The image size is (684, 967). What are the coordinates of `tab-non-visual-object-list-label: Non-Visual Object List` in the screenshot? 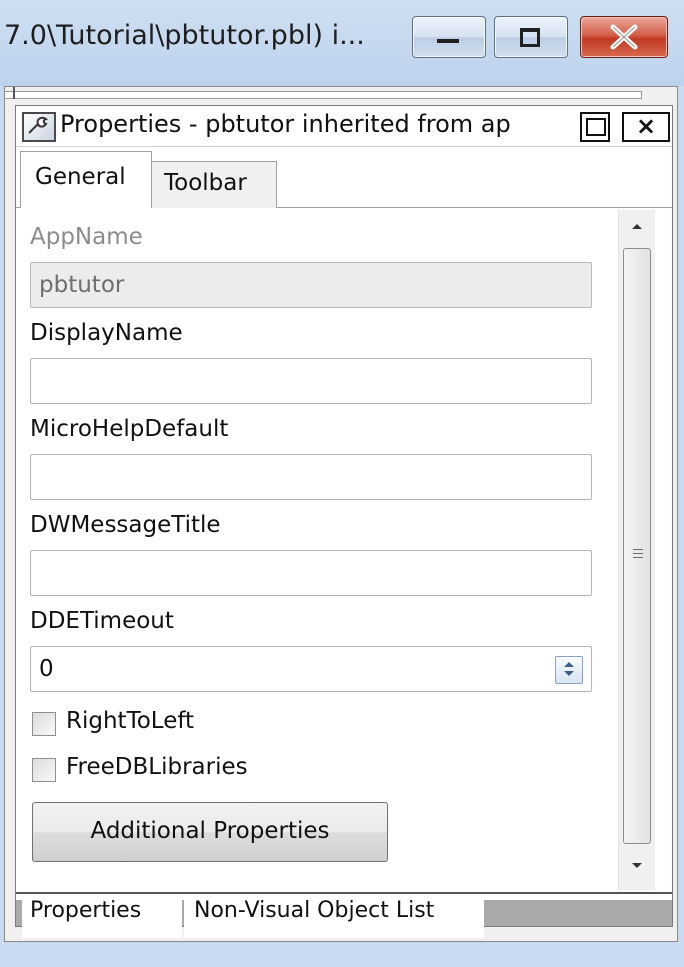 It's located at (314, 910).